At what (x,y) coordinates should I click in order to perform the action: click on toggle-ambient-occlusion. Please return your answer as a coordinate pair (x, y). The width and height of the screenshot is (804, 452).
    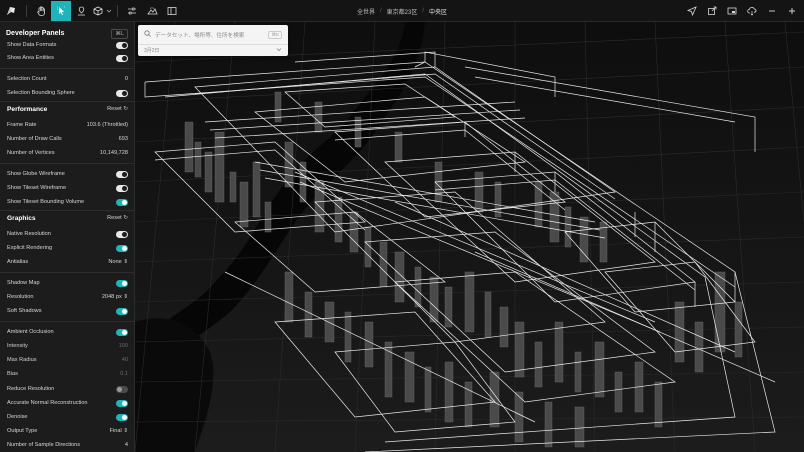
    Looking at the image, I should click on (122, 332).